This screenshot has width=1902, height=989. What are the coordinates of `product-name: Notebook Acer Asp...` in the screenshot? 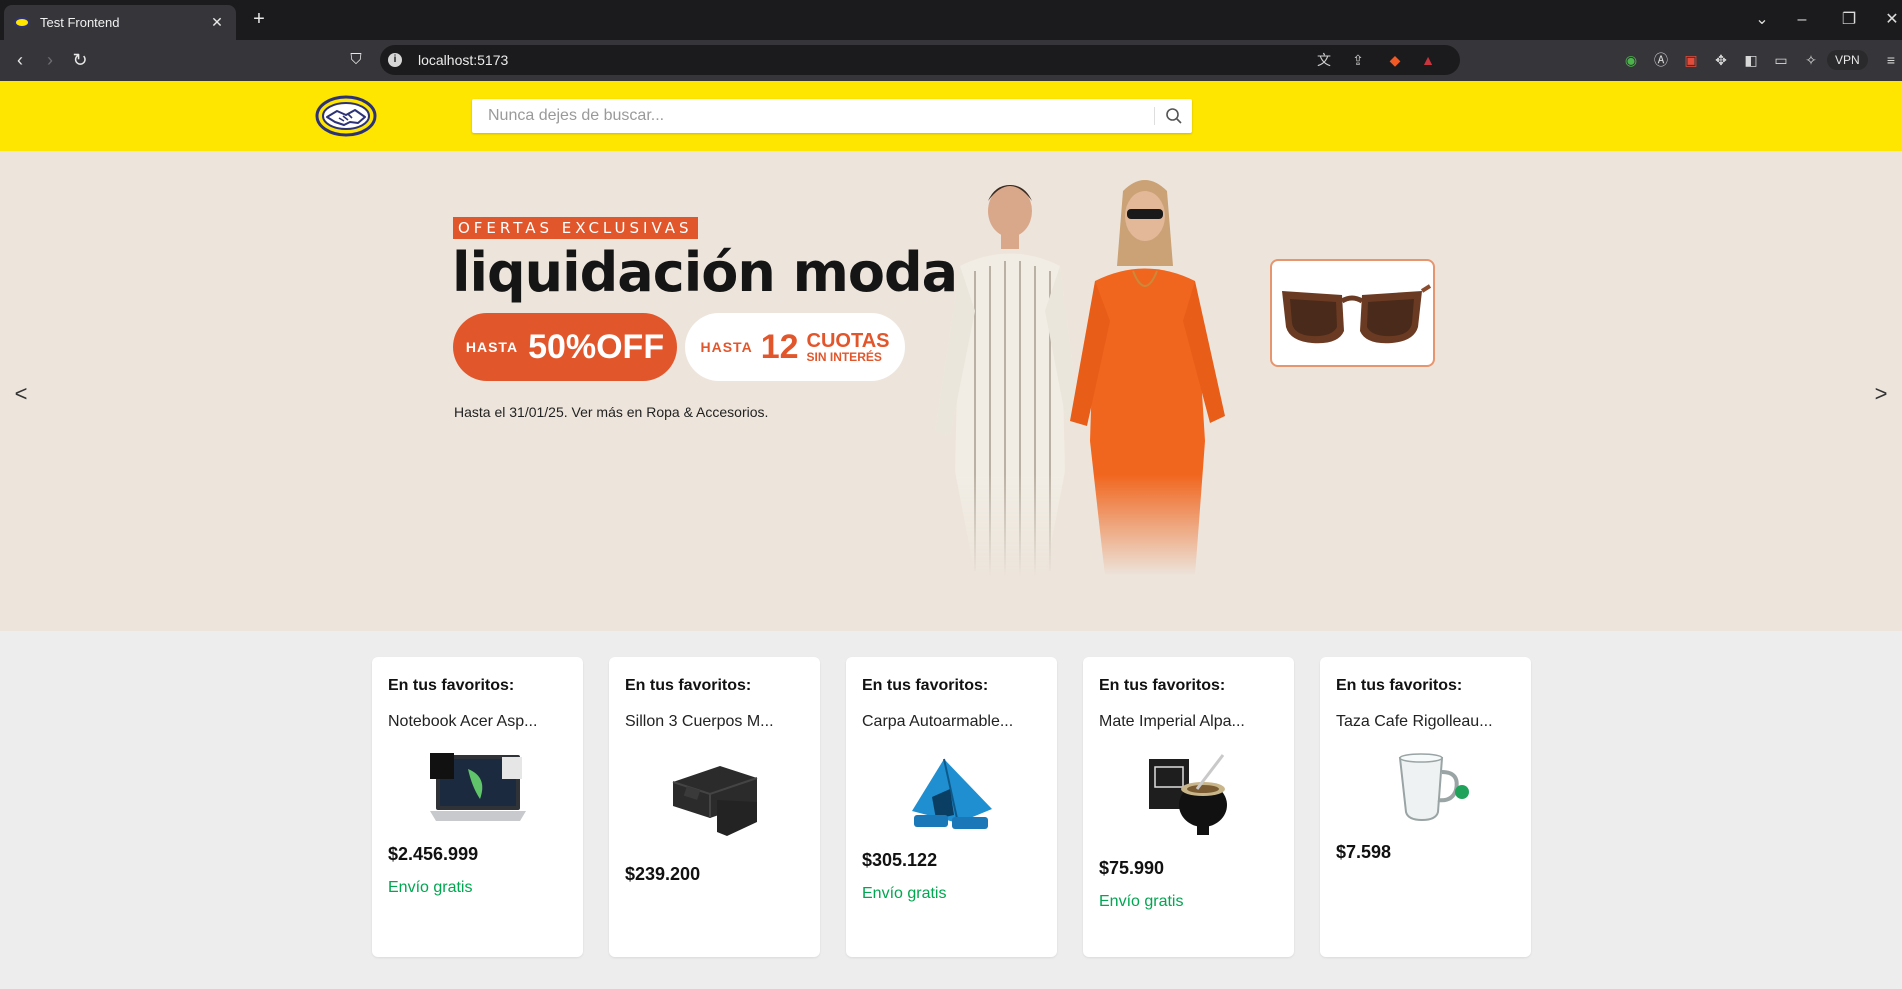 It's located at (462, 722).